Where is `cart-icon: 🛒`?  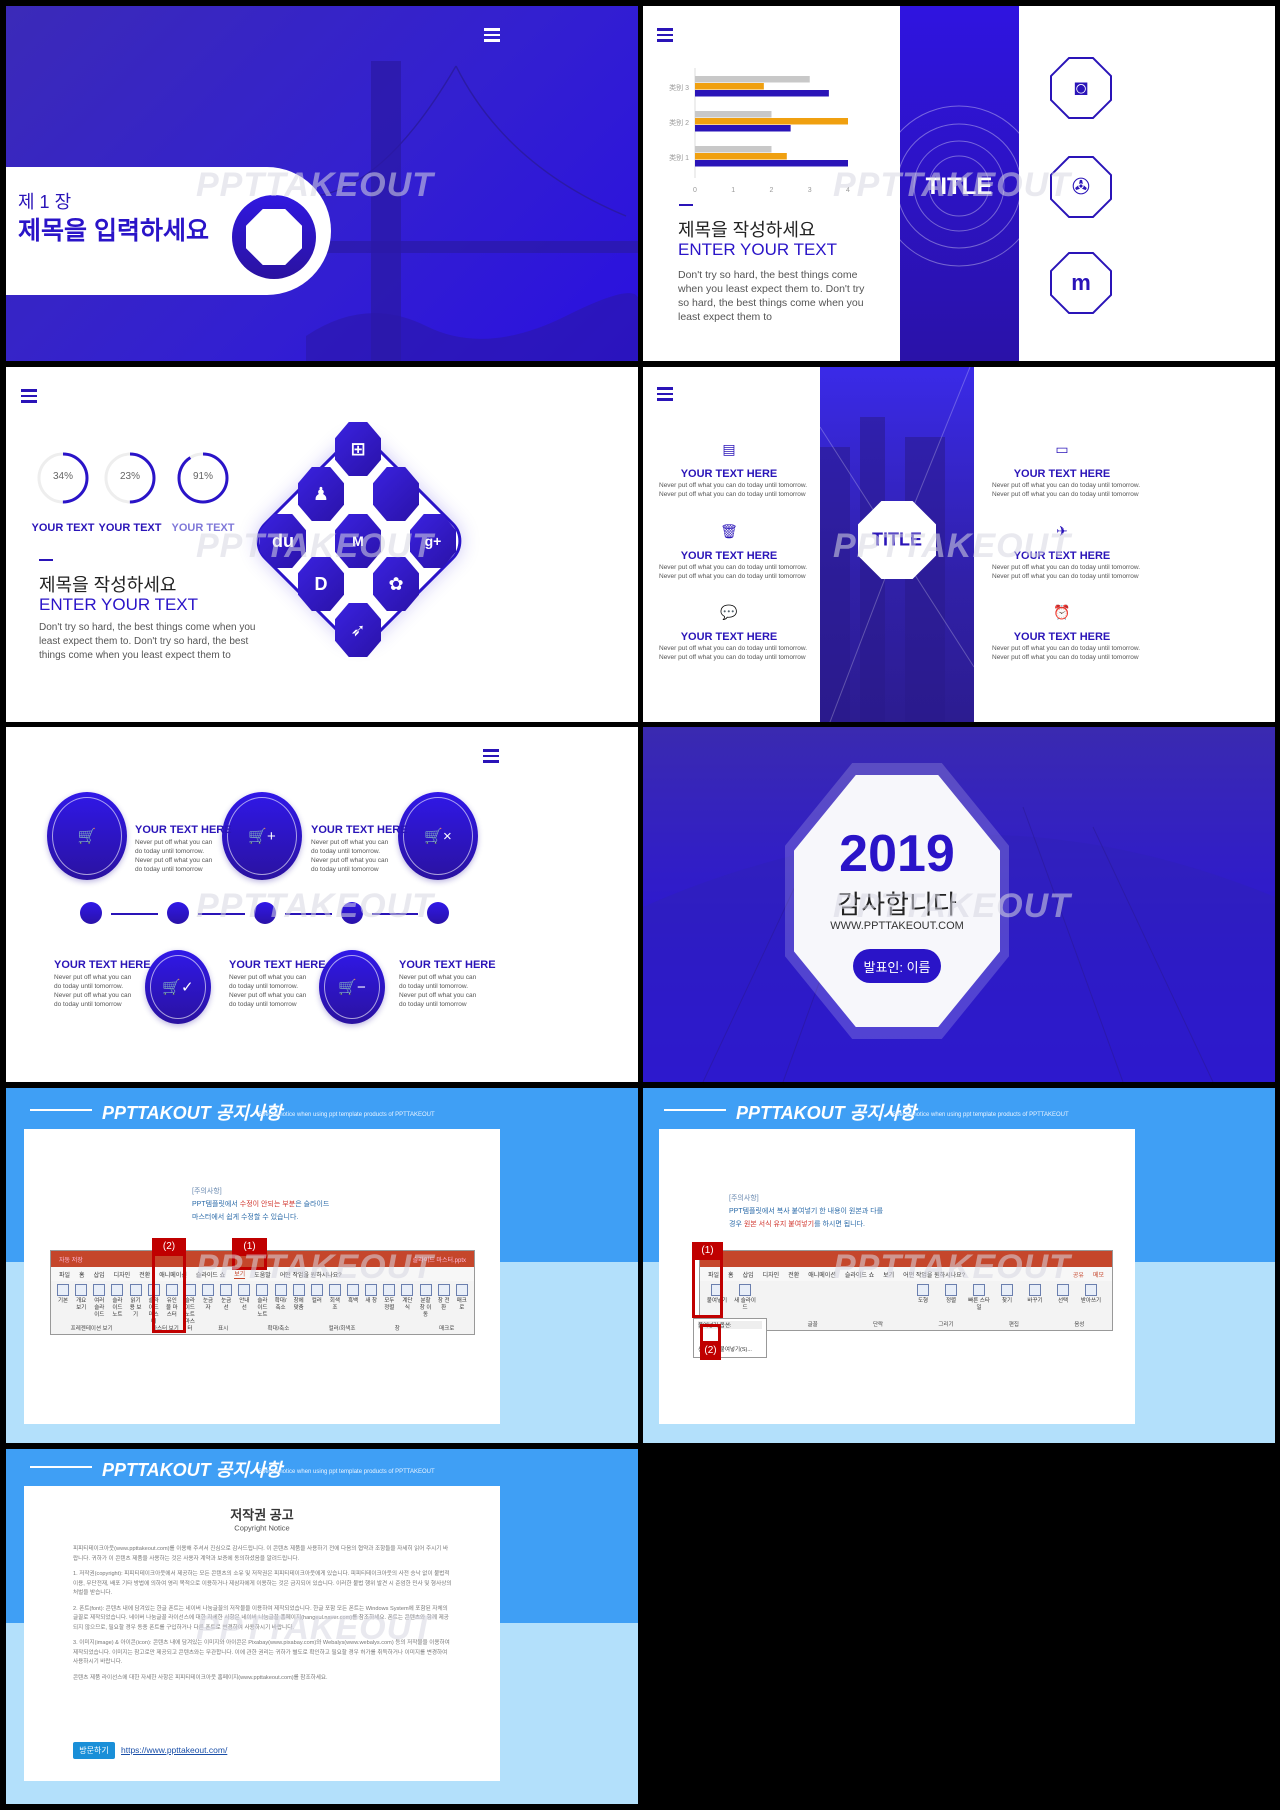 cart-icon: 🛒 is located at coordinates (87, 836).